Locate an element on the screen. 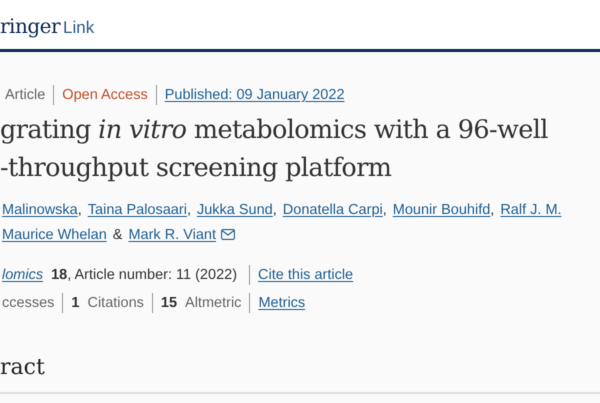  author-link: Donatella Carpi is located at coordinates (332, 210).